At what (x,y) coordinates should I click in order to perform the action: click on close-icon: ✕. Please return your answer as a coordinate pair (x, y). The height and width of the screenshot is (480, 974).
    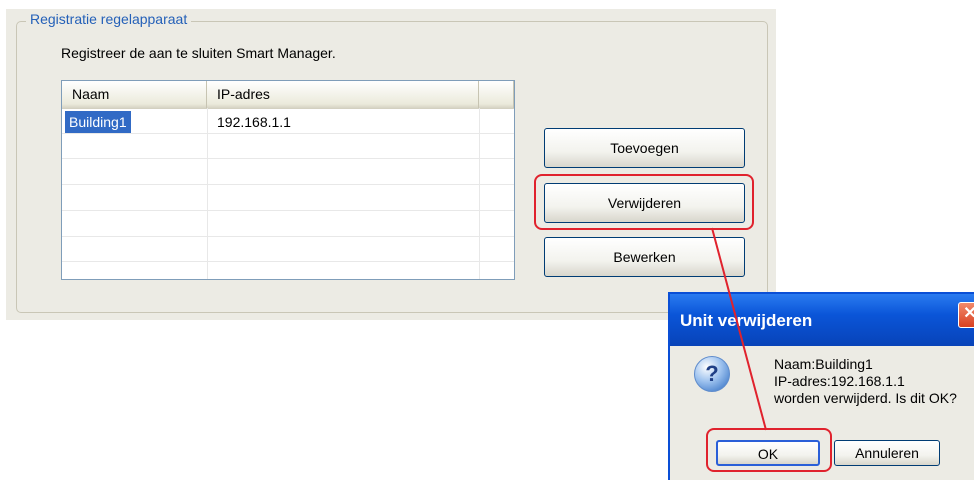
    Looking at the image, I should click on (966, 315).